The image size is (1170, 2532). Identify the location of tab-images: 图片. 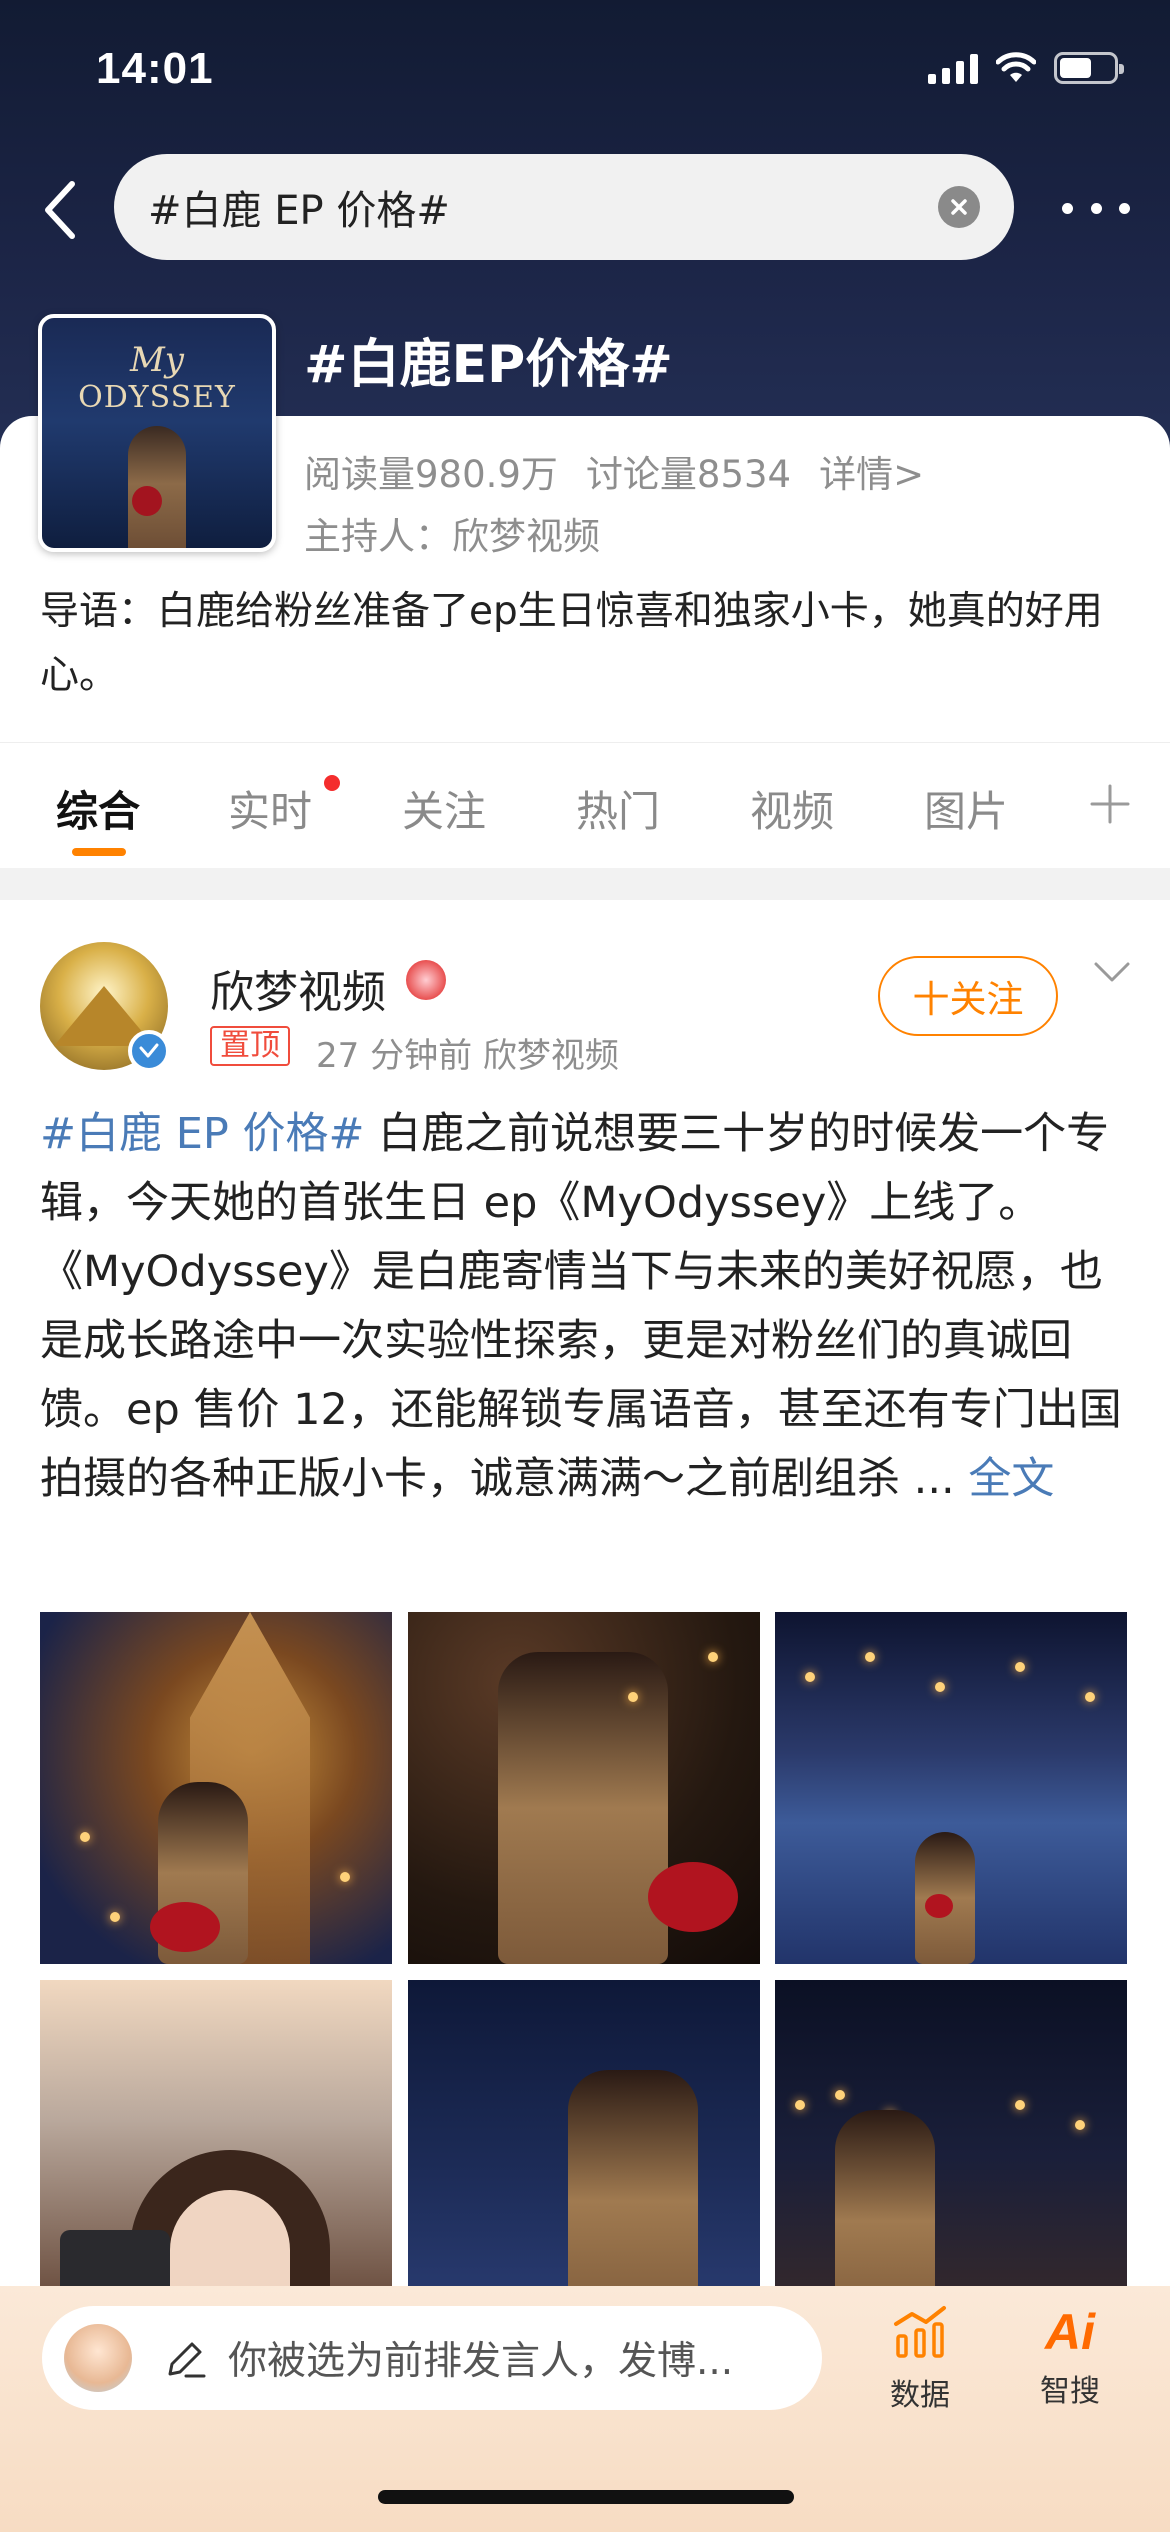
(966, 808).